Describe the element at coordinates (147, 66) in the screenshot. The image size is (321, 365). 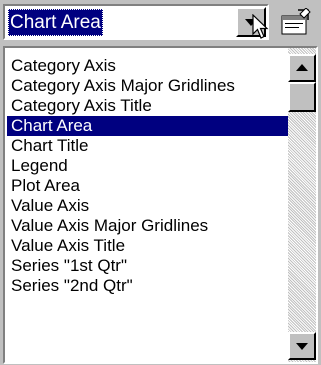
I see `list-item: Category Axis` at that location.